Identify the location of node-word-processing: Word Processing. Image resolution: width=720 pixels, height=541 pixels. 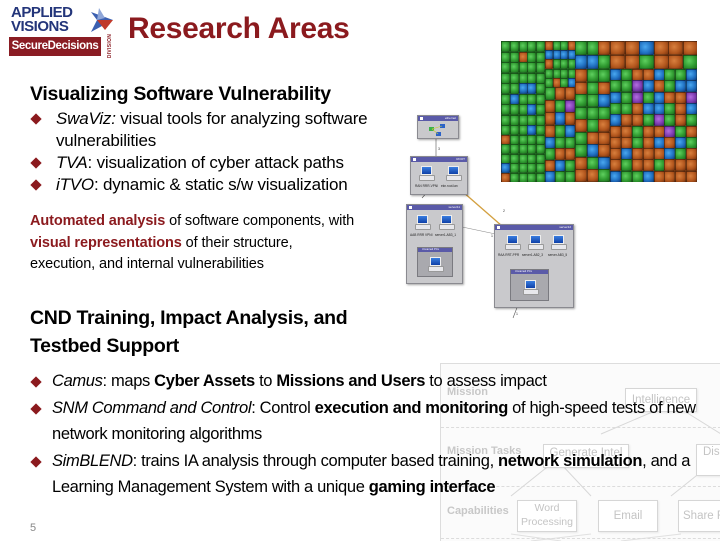
(547, 516).